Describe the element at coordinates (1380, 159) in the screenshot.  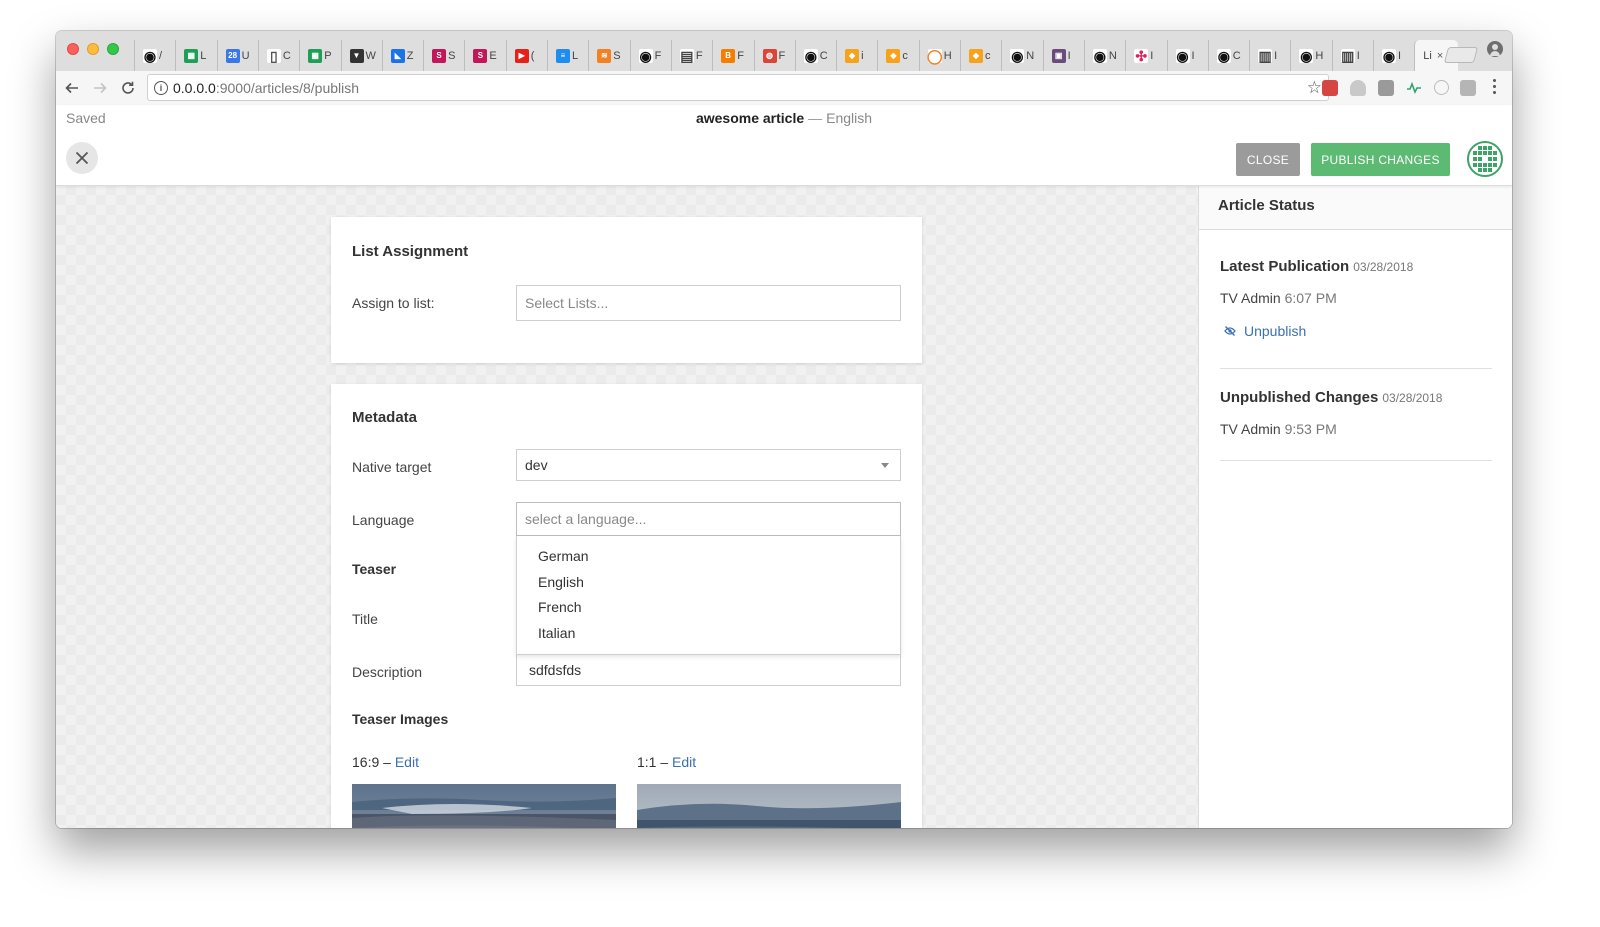
I see `publish-changes-button: PUBLISH CHANGES` at that location.